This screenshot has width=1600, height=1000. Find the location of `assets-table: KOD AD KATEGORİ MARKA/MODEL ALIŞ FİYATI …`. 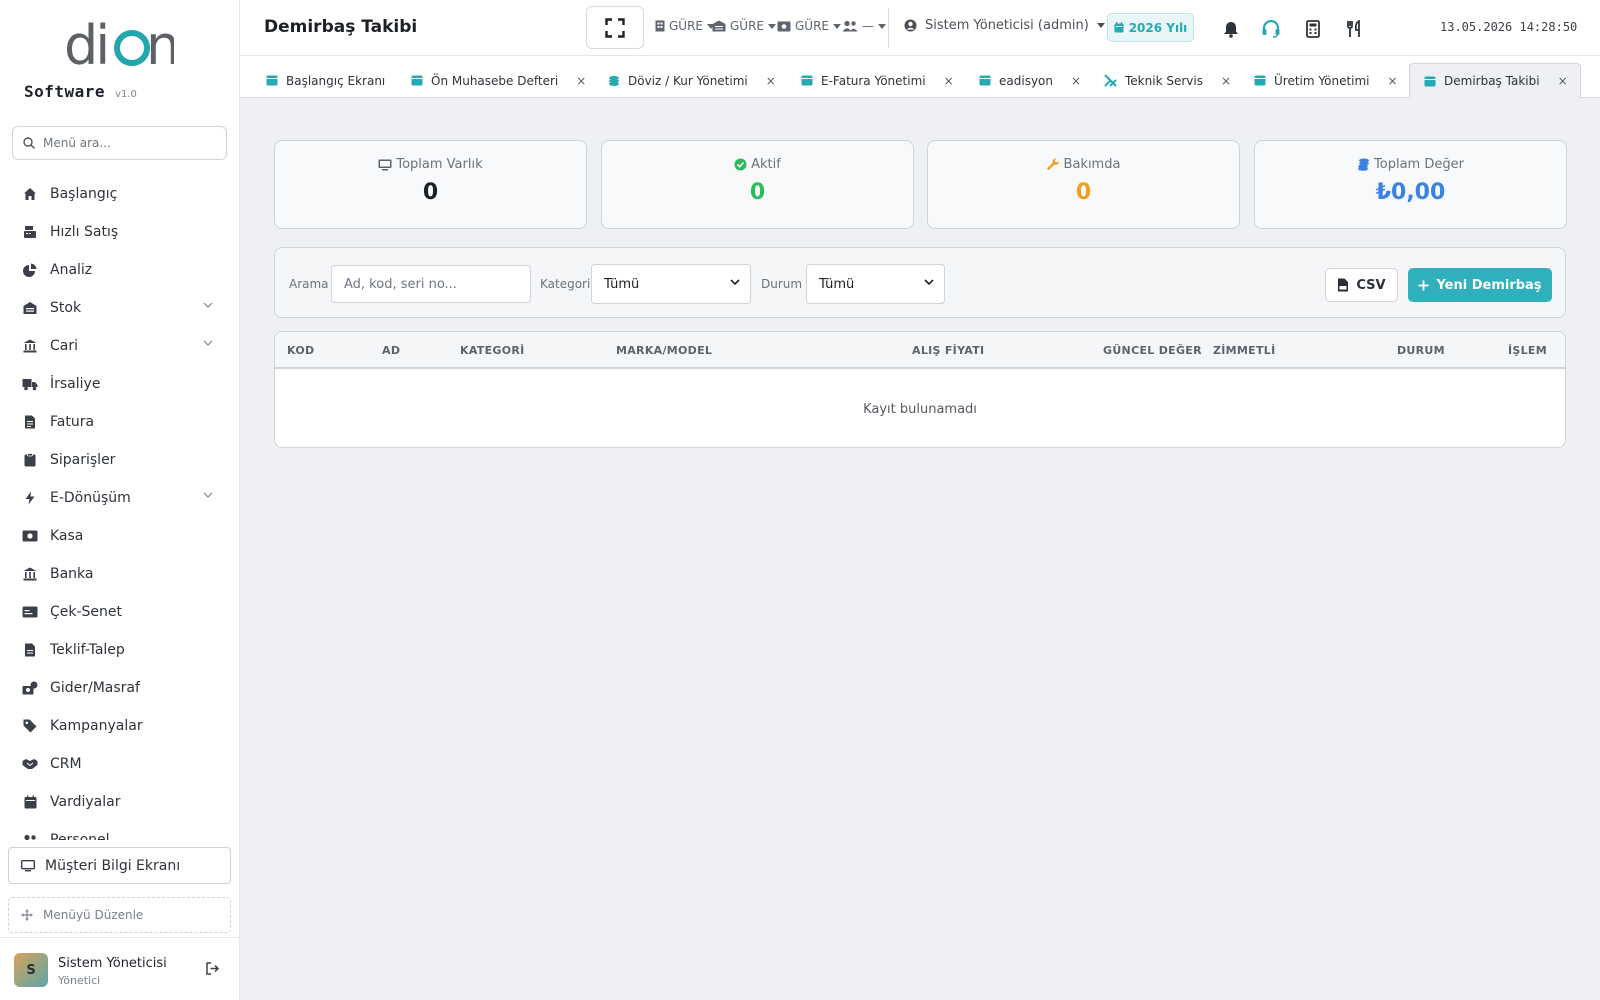

assets-table: KOD AD KATEGORİ MARKA/MODEL ALIŞ FİYATI … is located at coordinates (920, 389).